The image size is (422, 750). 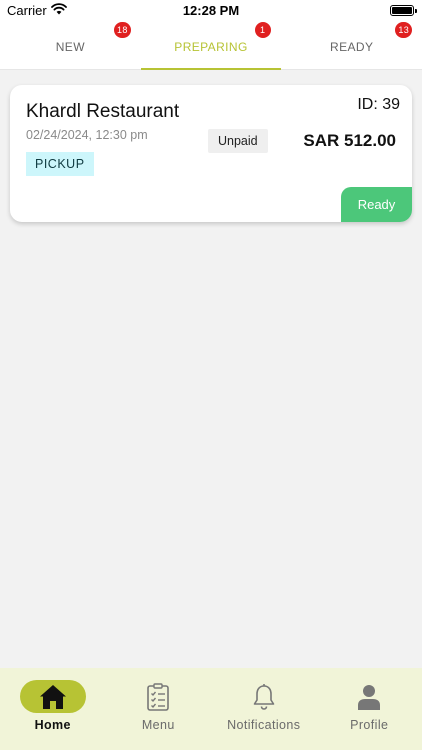 I want to click on nav-home-label: Home, so click(x=52, y=725).